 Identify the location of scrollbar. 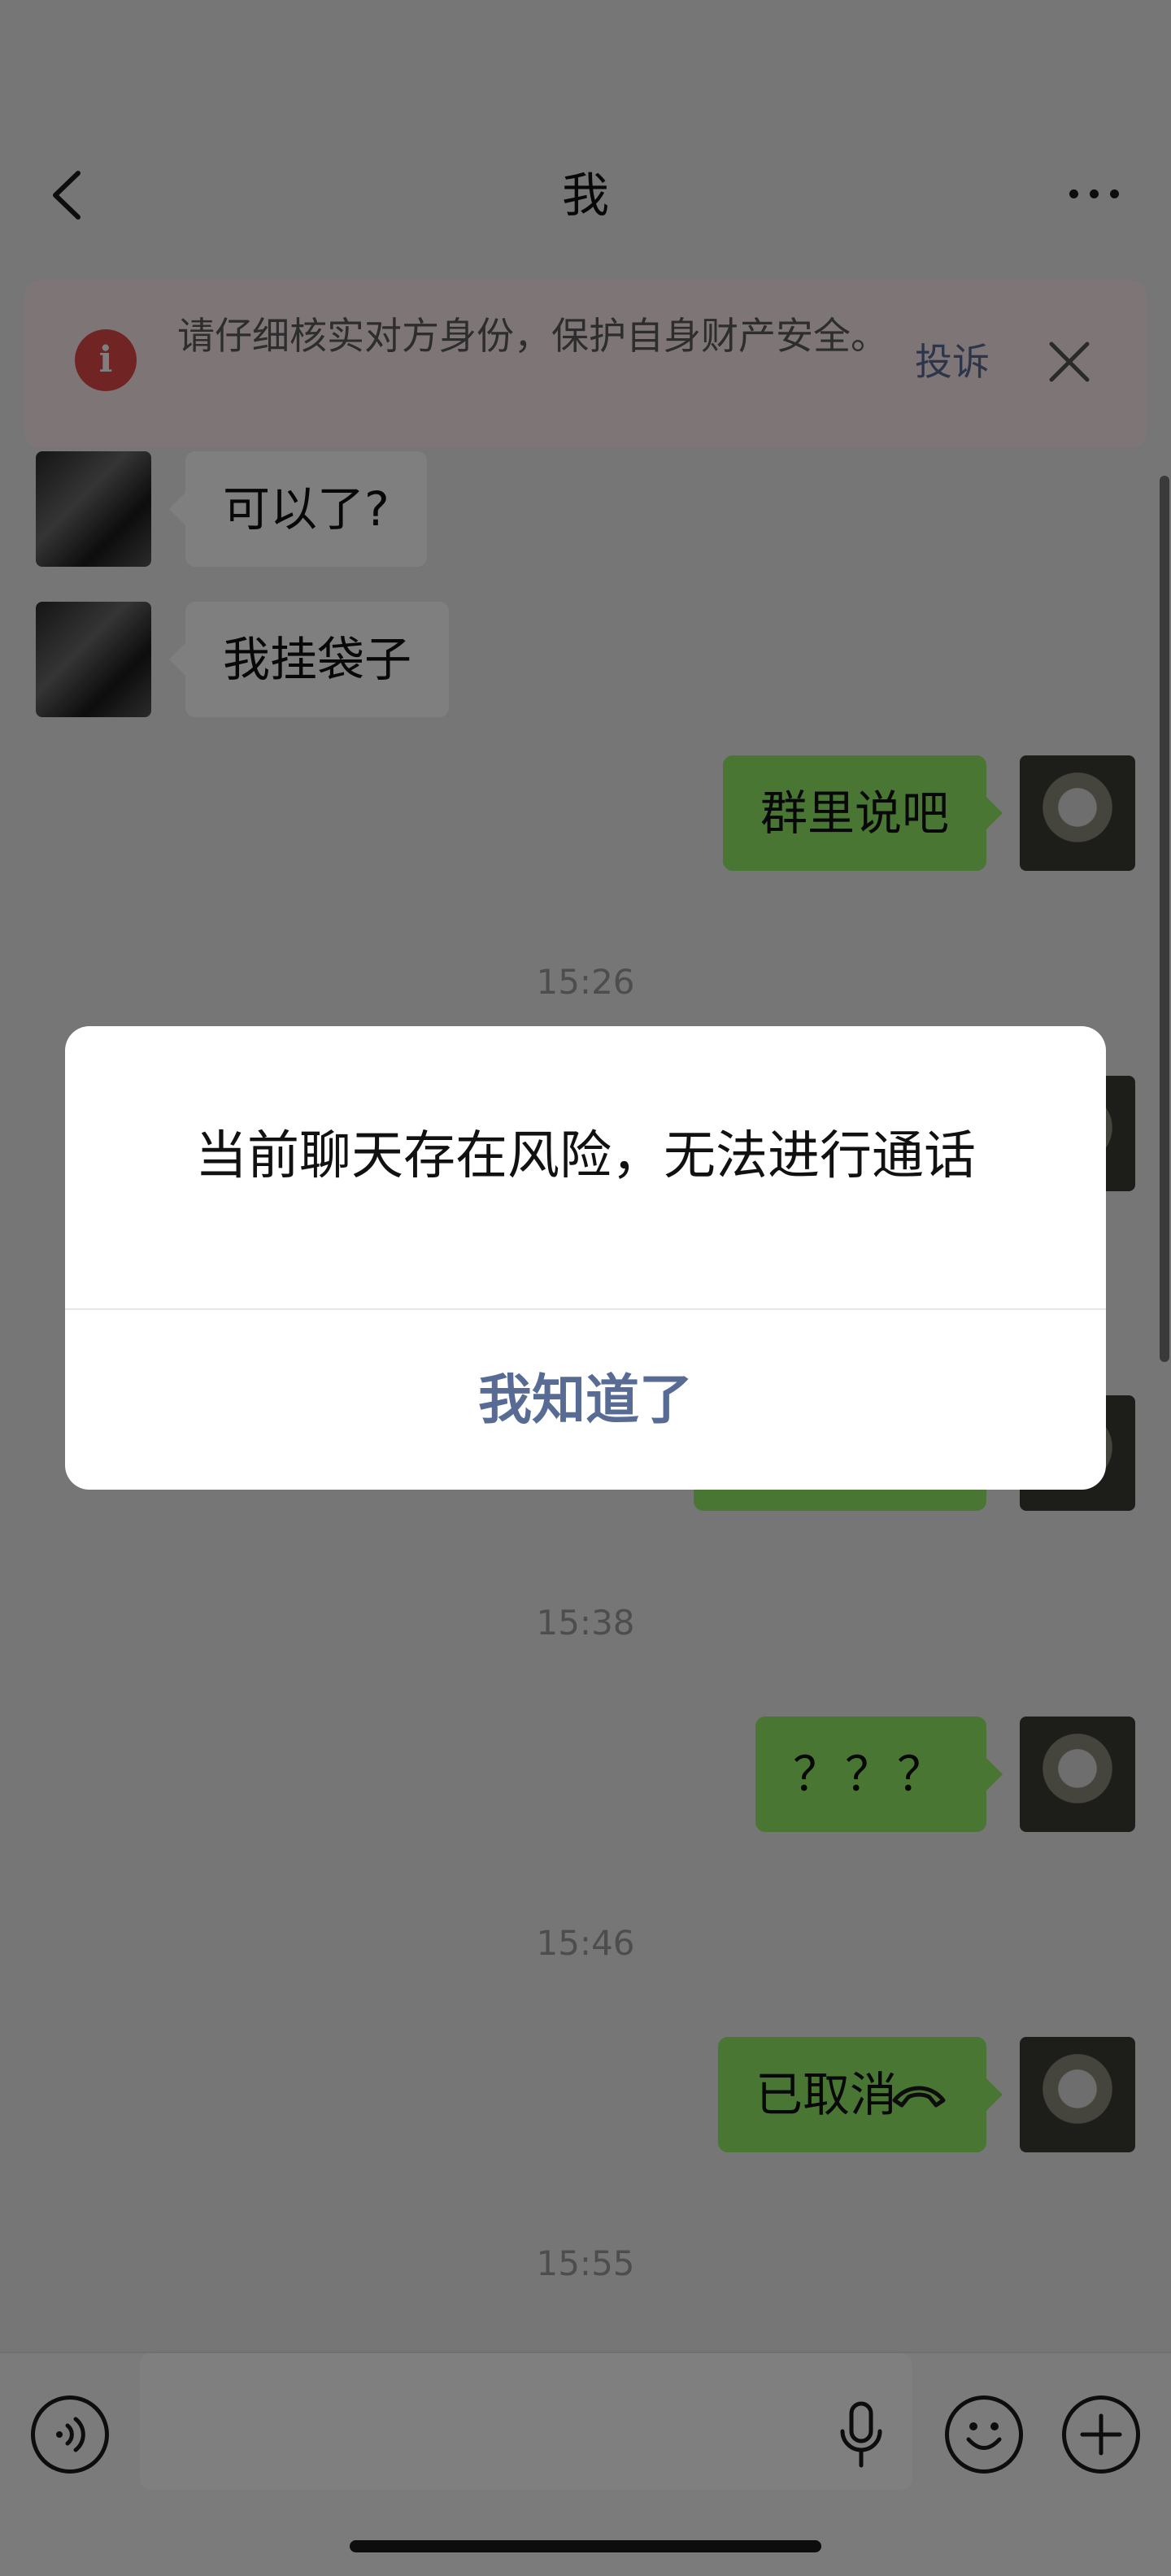
(1165, 919).